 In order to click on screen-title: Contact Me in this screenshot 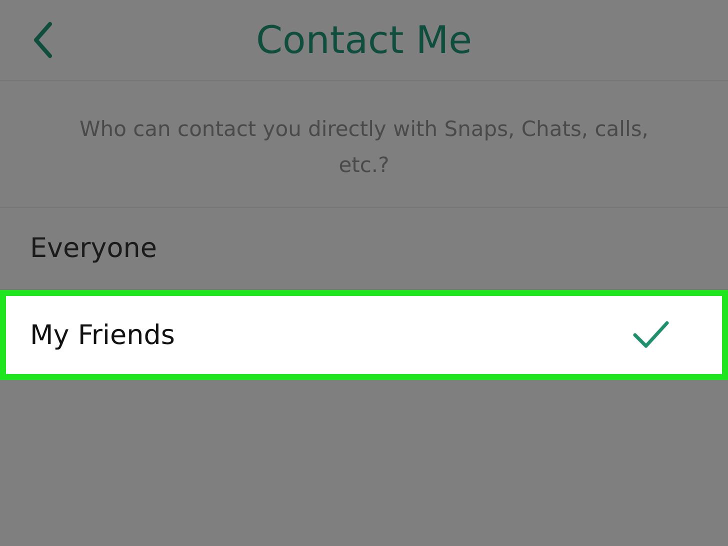, I will do `click(364, 40)`.